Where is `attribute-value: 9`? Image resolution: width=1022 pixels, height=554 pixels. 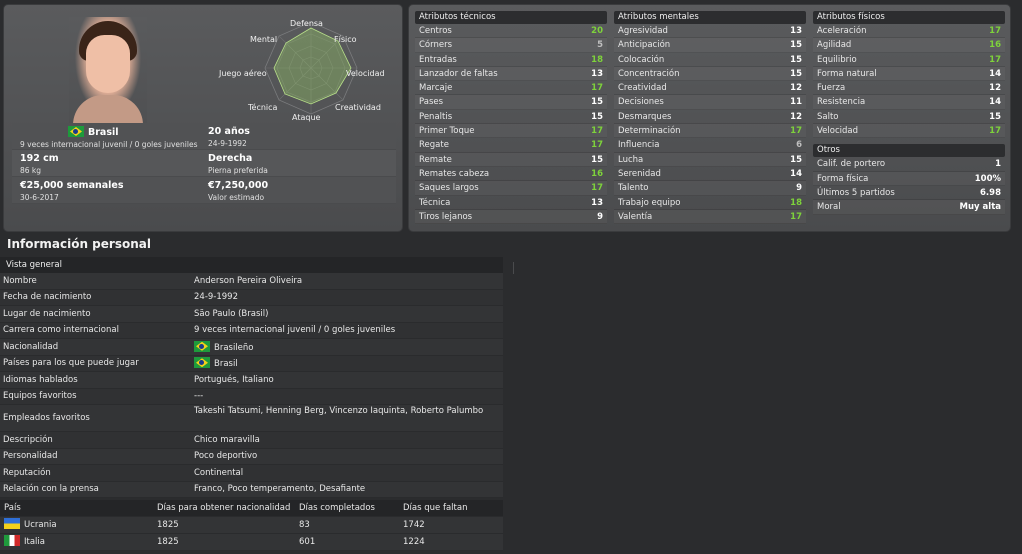
attribute-value: 9 is located at coordinates (600, 216).